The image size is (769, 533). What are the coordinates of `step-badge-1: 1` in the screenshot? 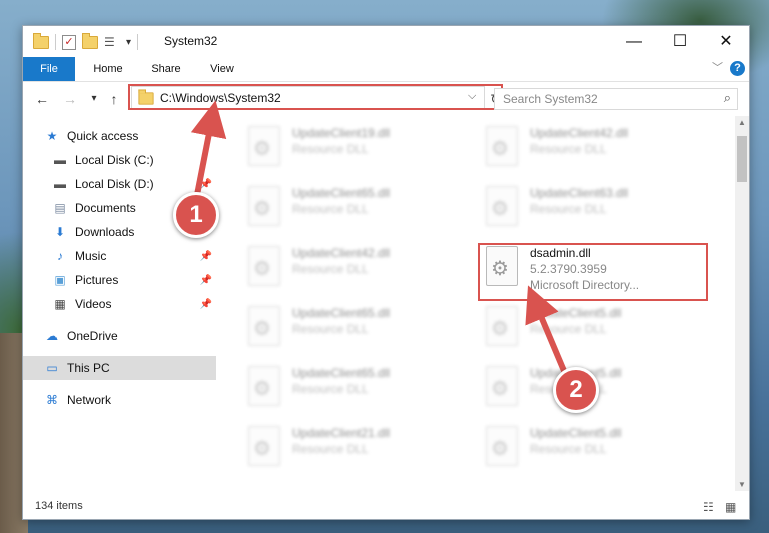 It's located at (196, 215).